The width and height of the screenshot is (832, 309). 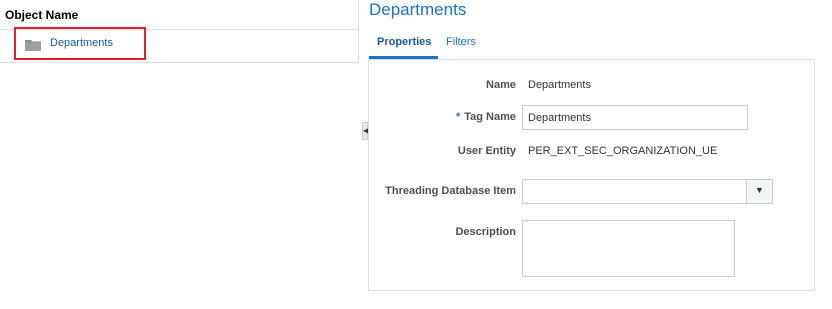 I want to click on tag-name-label: * Tag Name, so click(x=478, y=117).